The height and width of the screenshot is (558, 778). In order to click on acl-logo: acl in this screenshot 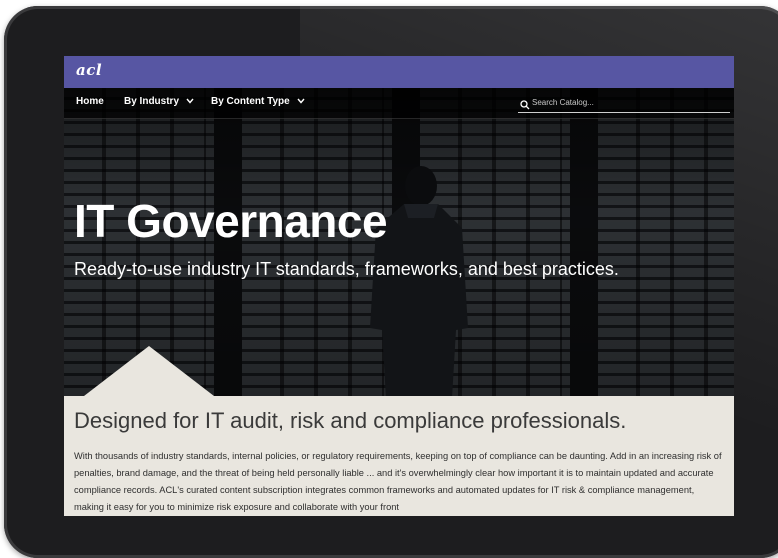, I will do `click(89, 70)`.